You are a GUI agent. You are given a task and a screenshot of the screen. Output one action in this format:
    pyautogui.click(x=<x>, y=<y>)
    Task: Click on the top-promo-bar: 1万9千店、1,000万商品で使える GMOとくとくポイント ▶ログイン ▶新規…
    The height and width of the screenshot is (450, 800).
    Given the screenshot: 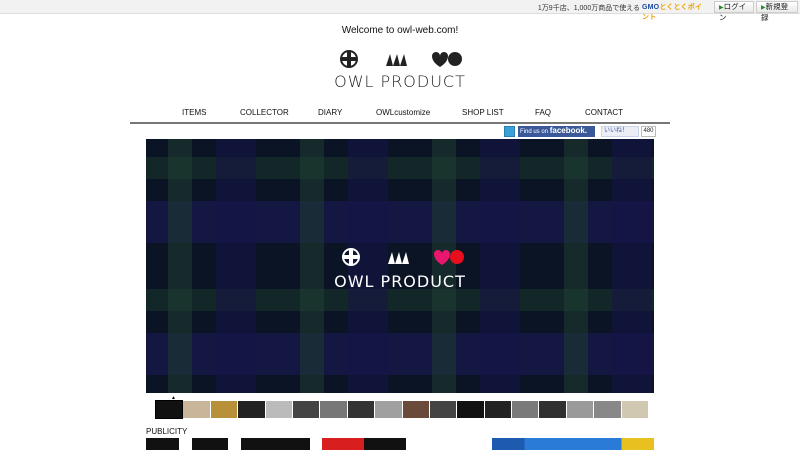 What is the action you would take?
    pyautogui.click(x=400, y=11)
    